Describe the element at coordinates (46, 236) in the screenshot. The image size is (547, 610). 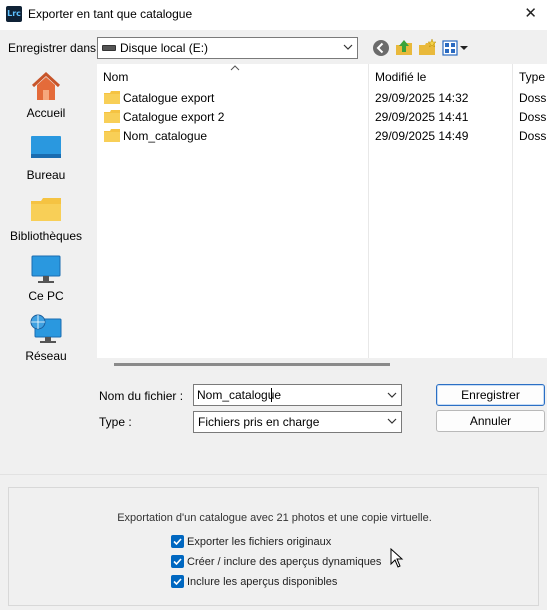
I see `place-label: Bibliothèques` at that location.